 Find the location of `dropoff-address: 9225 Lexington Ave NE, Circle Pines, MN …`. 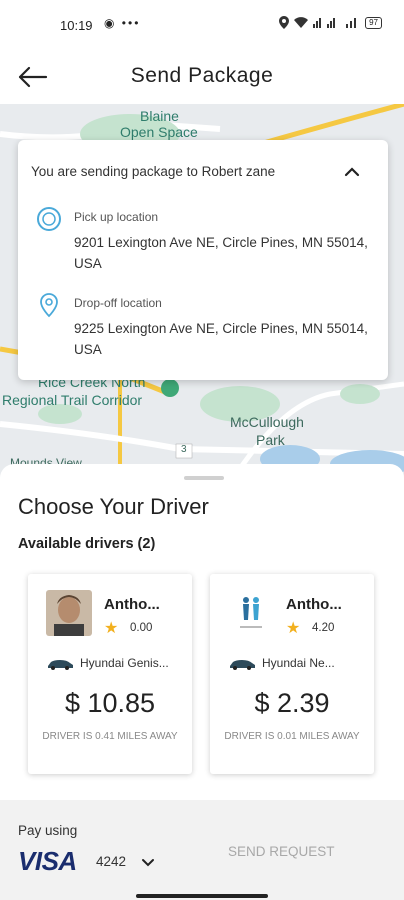

dropoff-address: 9225 Lexington Ave NE, Circle Pines, MN … is located at coordinates (221, 339).